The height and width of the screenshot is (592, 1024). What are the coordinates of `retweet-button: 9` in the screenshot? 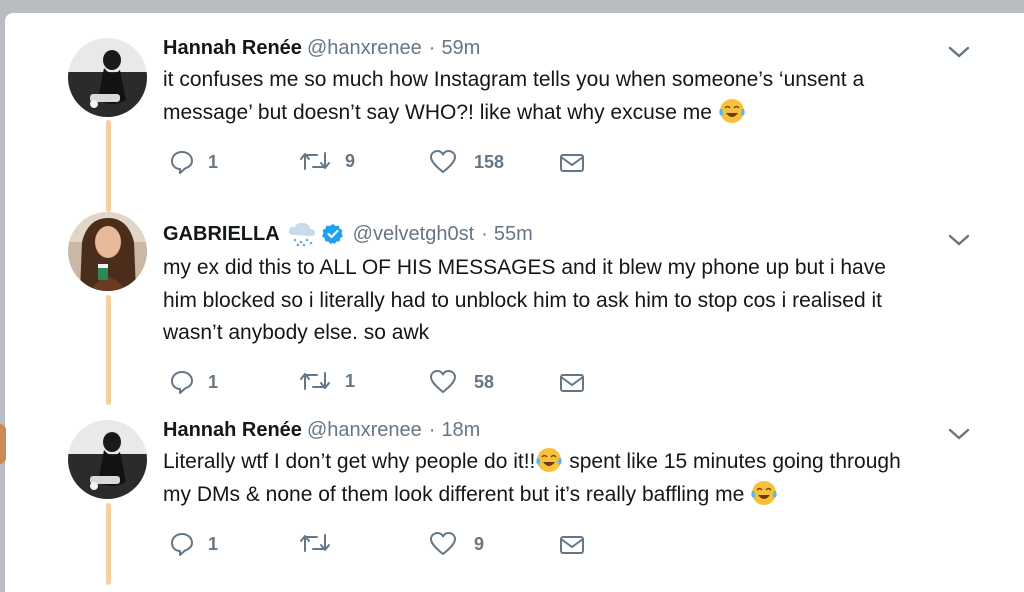 It's located at (327, 161).